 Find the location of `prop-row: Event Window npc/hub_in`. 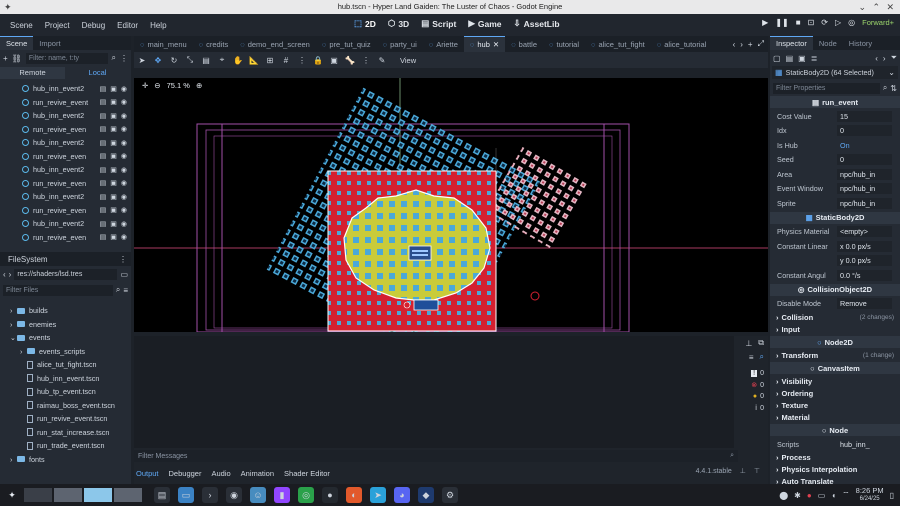

prop-row: Event Window npc/hub_in is located at coordinates (835, 189).